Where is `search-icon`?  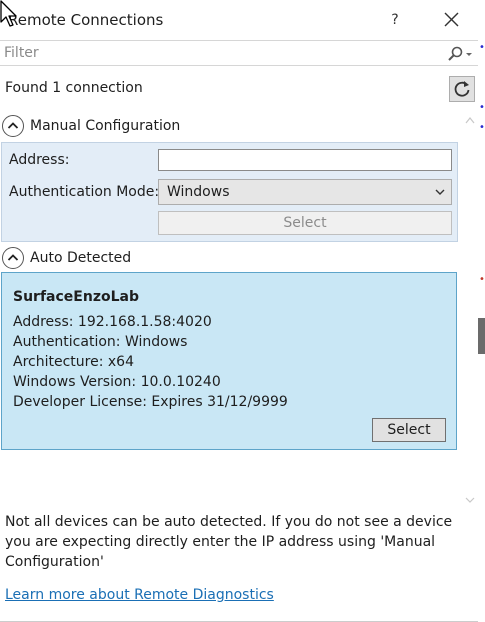
search-icon is located at coordinates (460, 53).